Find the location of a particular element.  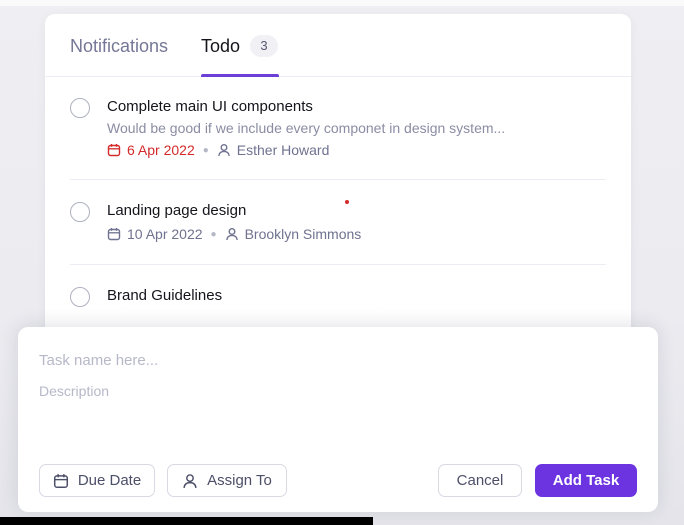

cancel-button: Cancel is located at coordinates (480, 480).